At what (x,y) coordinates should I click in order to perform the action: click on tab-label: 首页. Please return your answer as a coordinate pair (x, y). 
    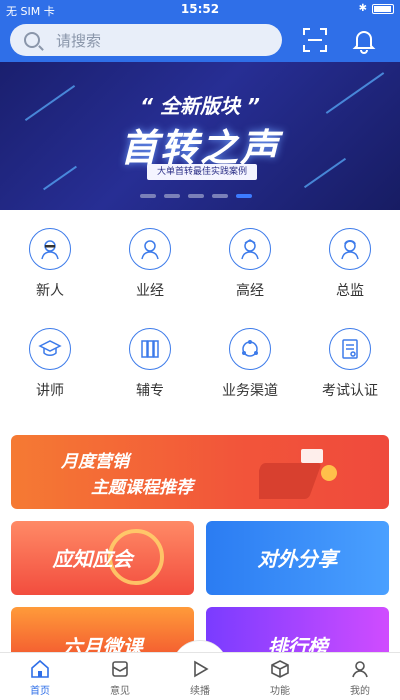
    Looking at the image, I should click on (40, 691).